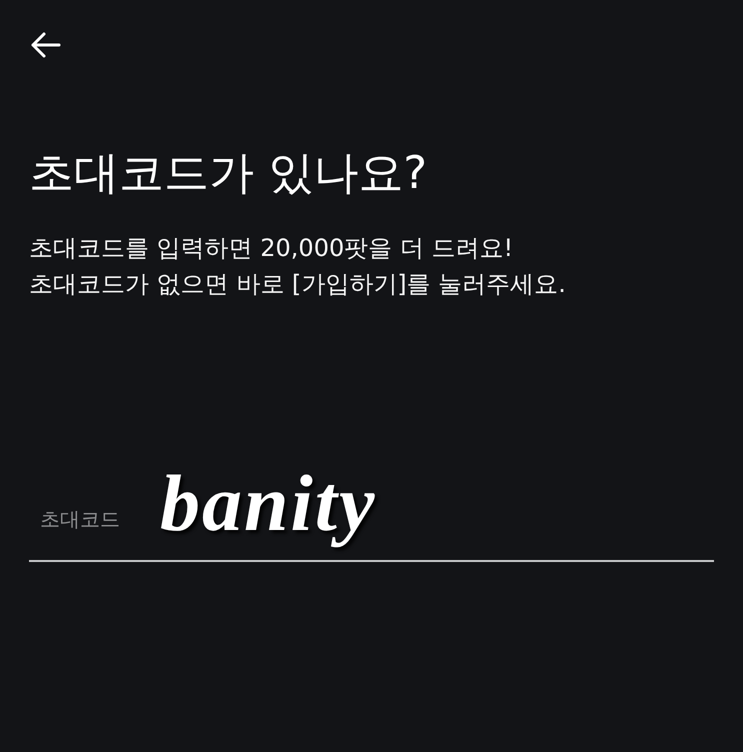  What do you see at coordinates (269, 504) in the screenshot?
I see `field-value: banity` at bounding box center [269, 504].